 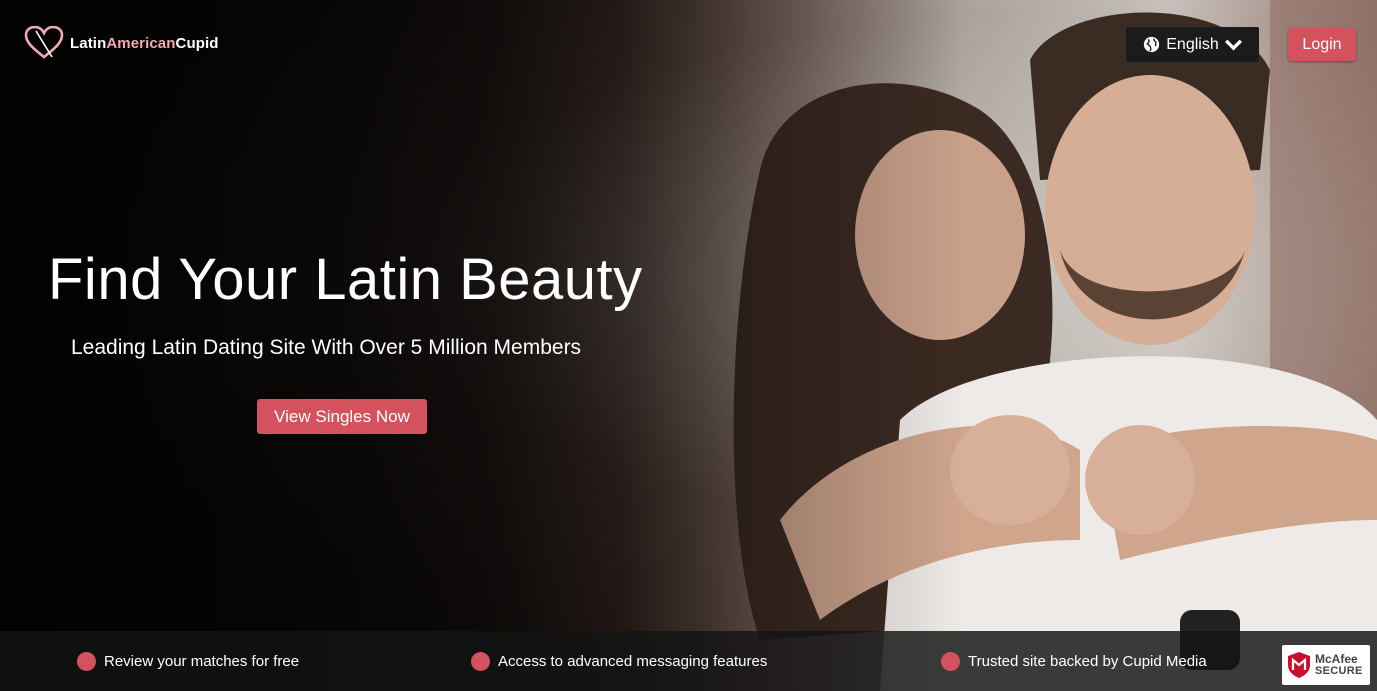 What do you see at coordinates (197, 43) in the screenshot?
I see `logo-text-cupid: Cupid` at bounding box center [197, 43].